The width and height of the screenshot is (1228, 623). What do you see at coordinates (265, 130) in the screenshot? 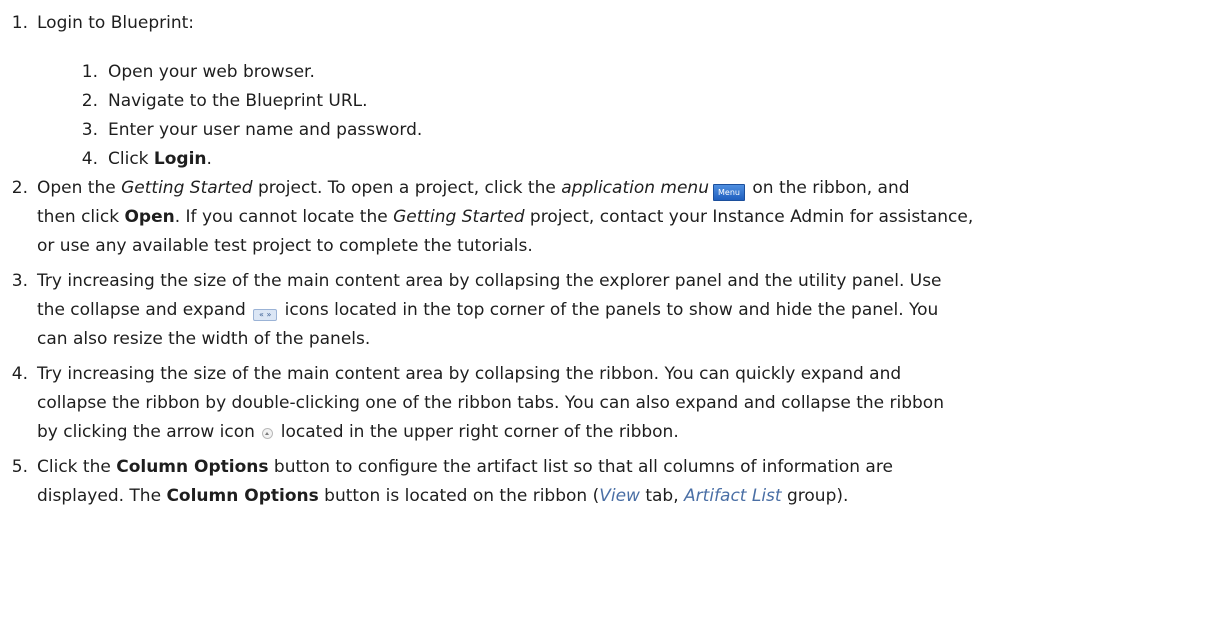
I see `substep-text: Enter your user name and password.` at bounding box center [265, 130].